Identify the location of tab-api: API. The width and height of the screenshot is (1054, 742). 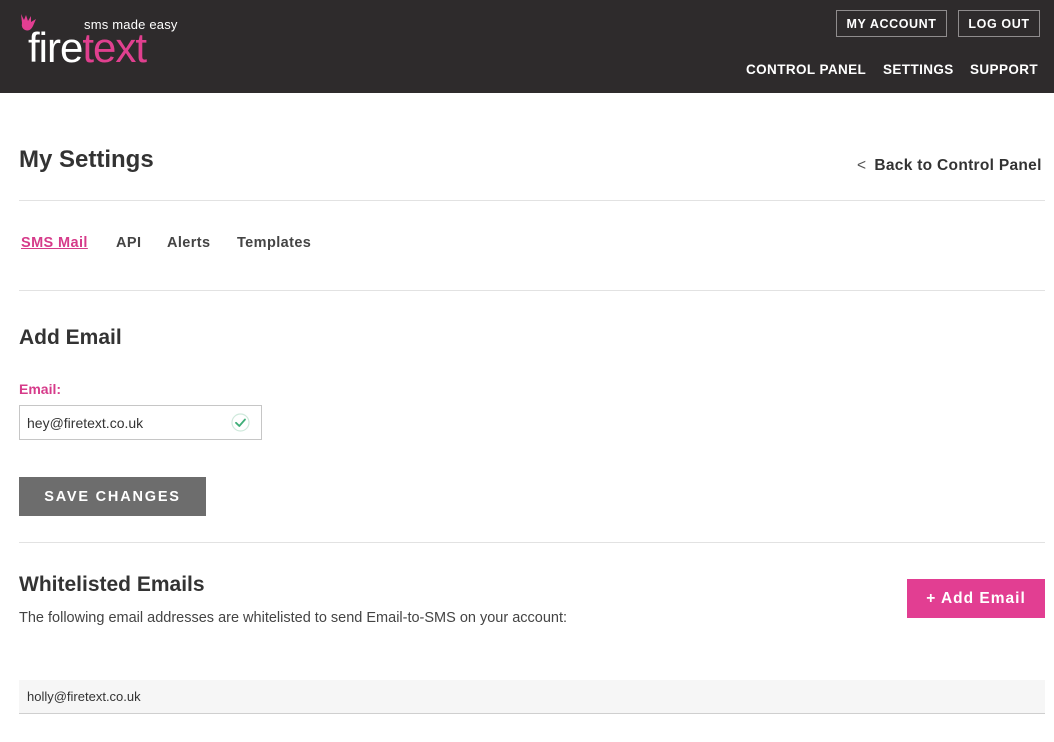
(128, 243).